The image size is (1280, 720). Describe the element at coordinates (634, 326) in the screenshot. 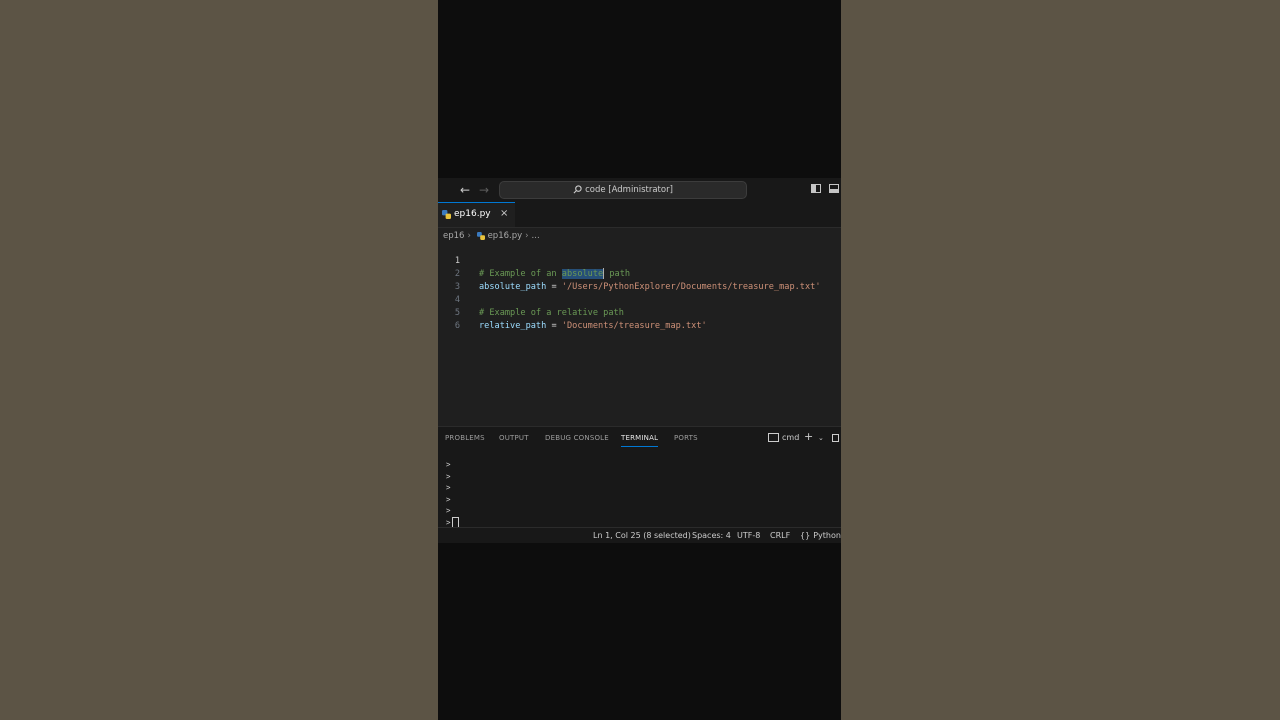

I see `string-literal: 'Documents/treasure_map.txt'` at that location.